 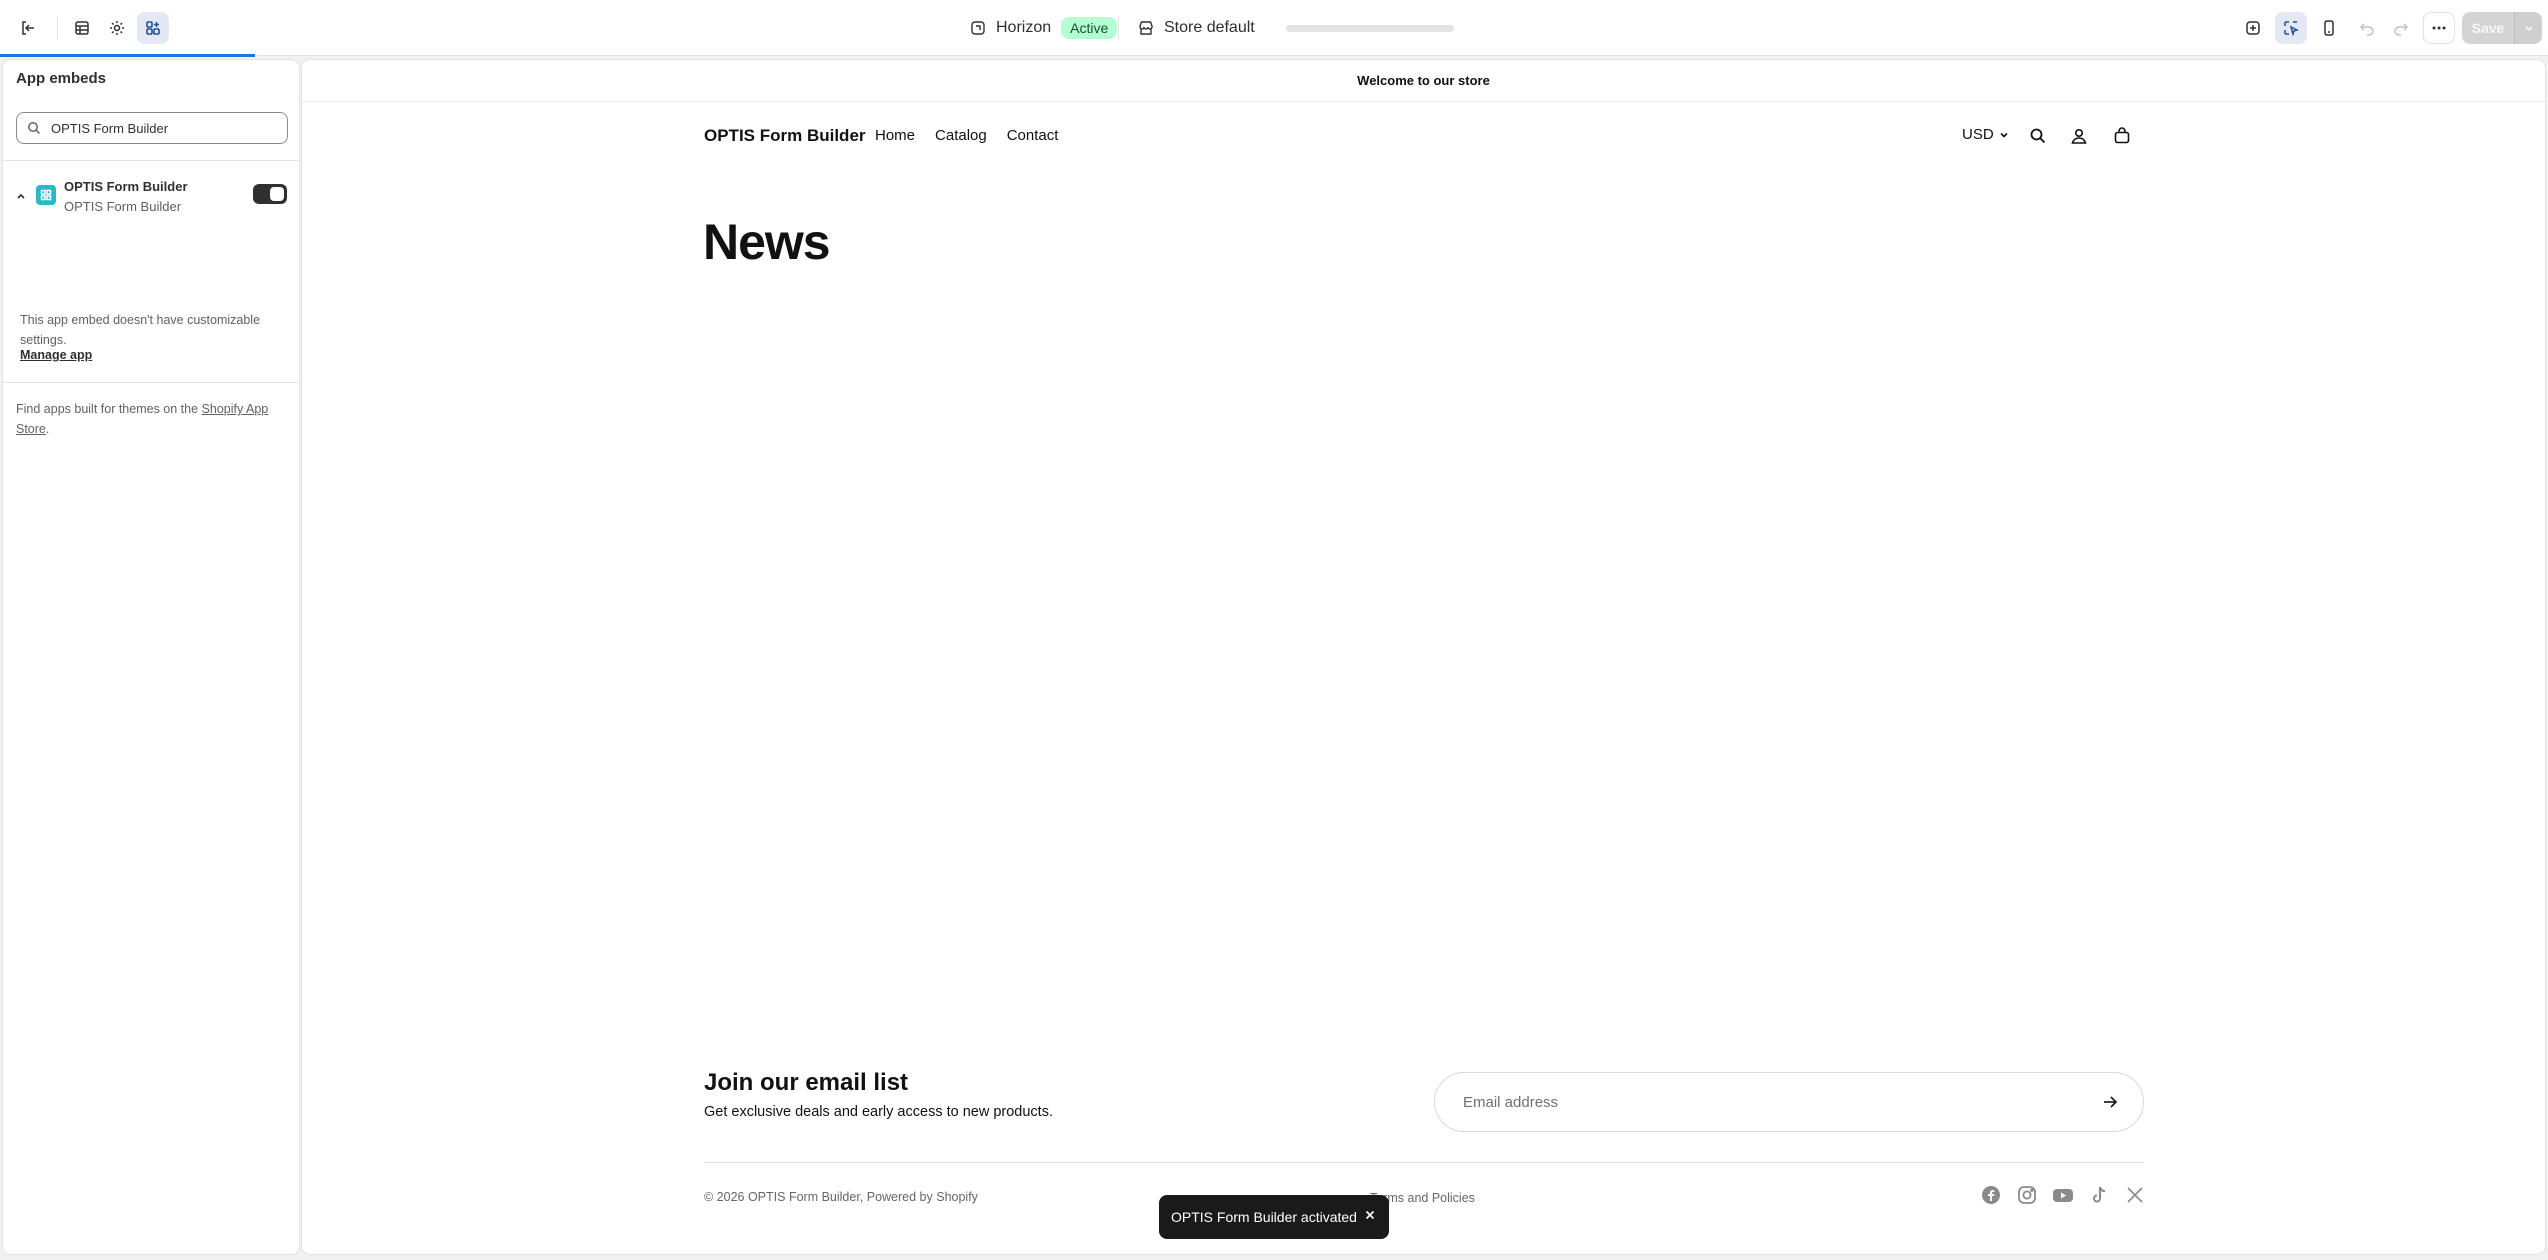 I want to click on nav-link-catalog: Catalog, so click(x=961, y=135).